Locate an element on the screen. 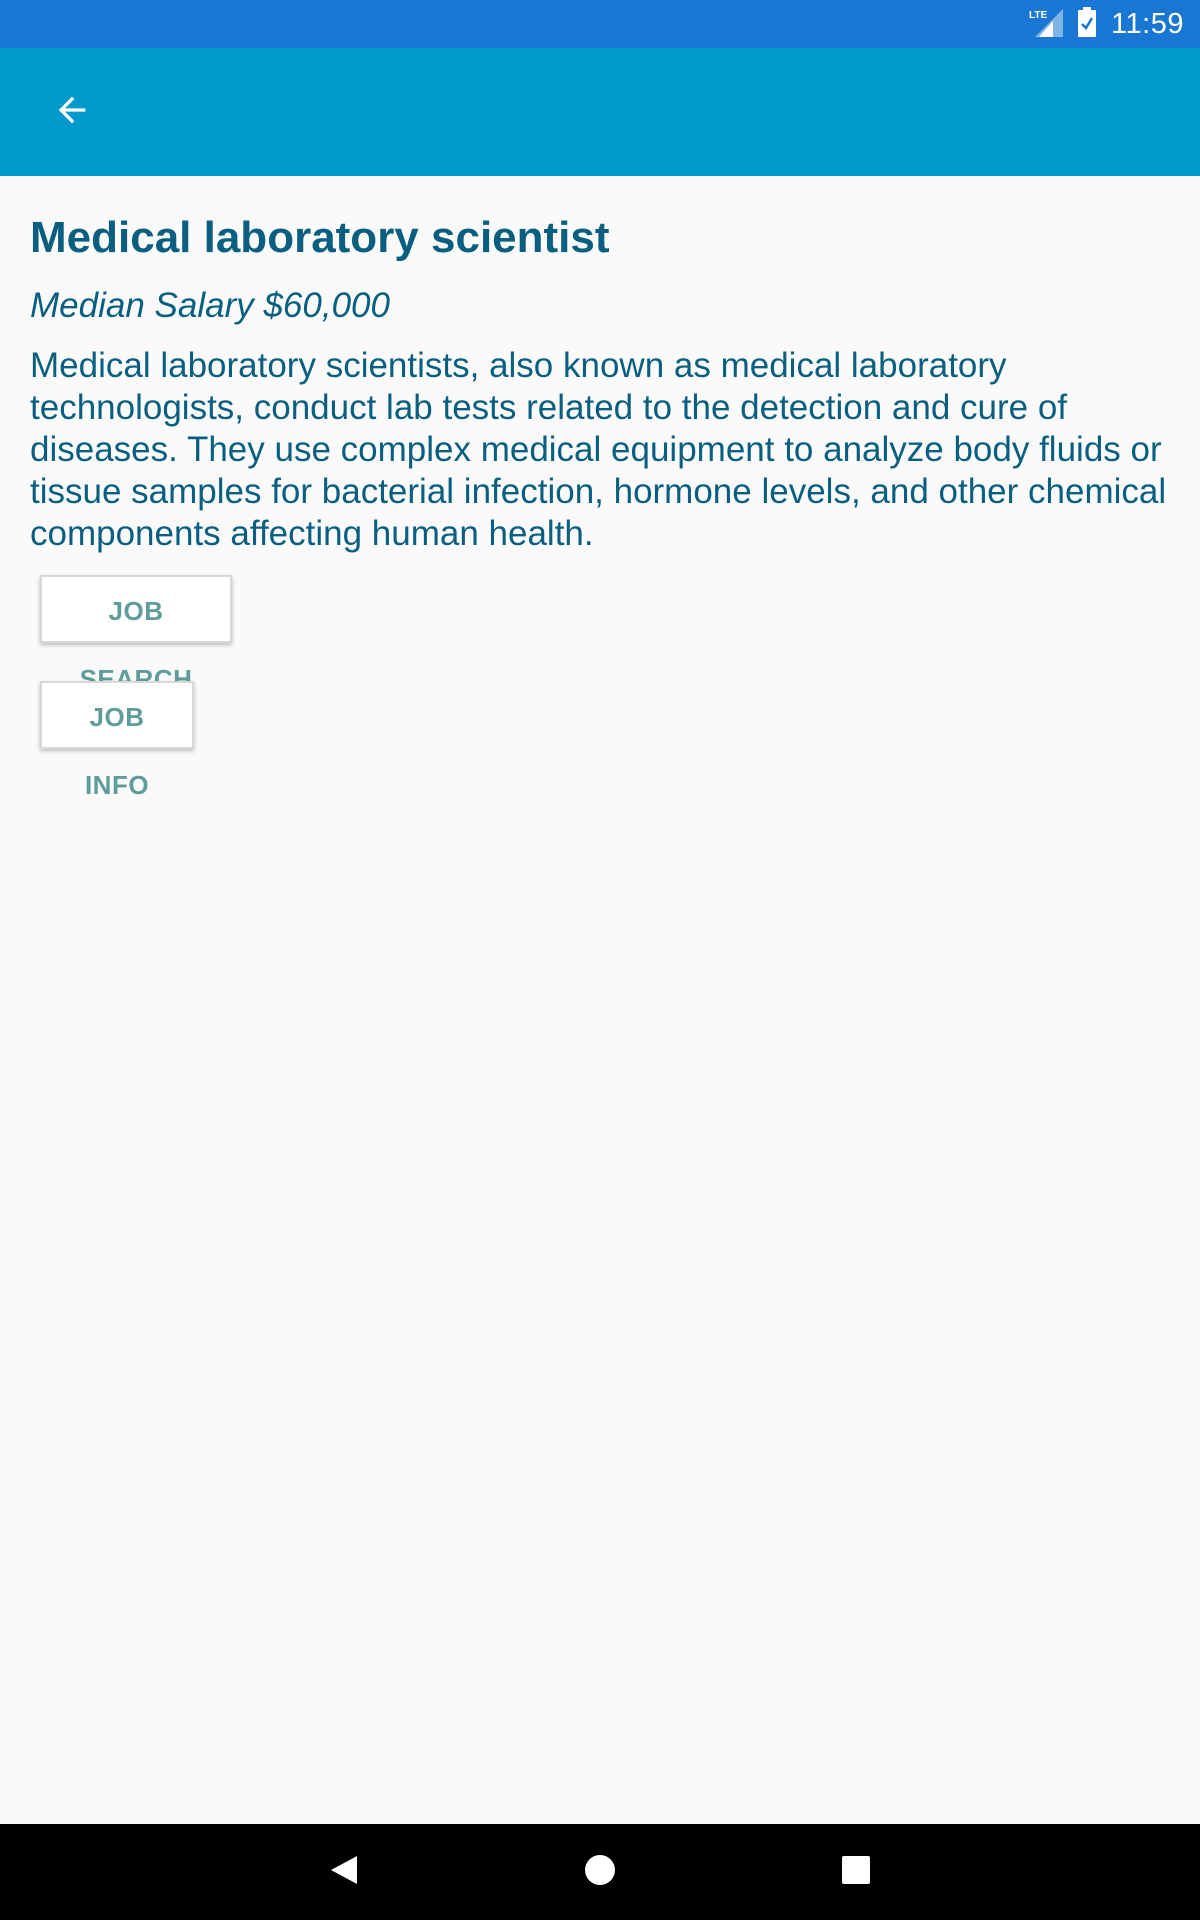 The width and height of the screenshot is (1200, 1920). nav-home-icon is located at coordinates (600, 1872).